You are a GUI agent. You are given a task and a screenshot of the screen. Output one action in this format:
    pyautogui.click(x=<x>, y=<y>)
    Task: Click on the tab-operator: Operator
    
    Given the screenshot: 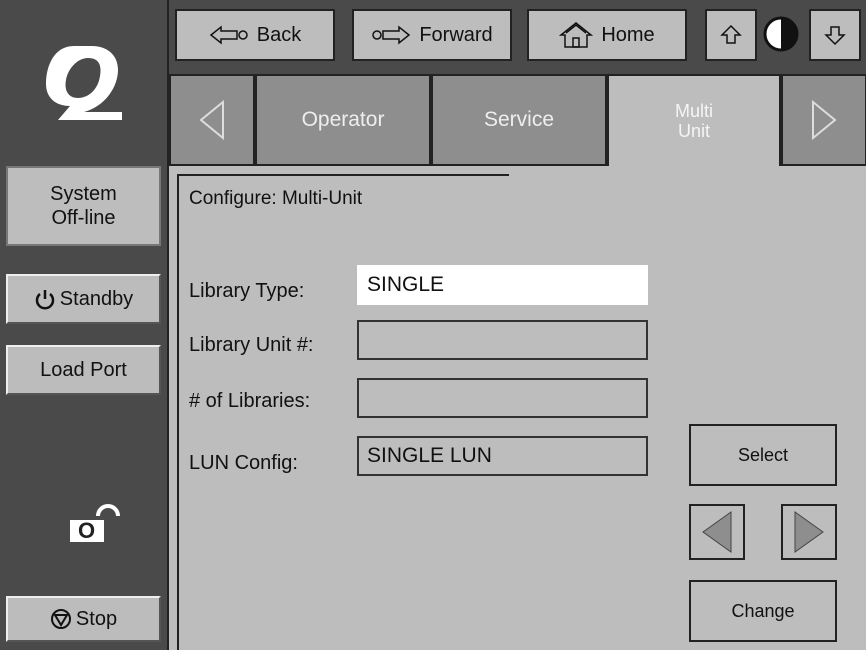 What is the action you would take?
    pyautogui.click(x=343, y=120)
    